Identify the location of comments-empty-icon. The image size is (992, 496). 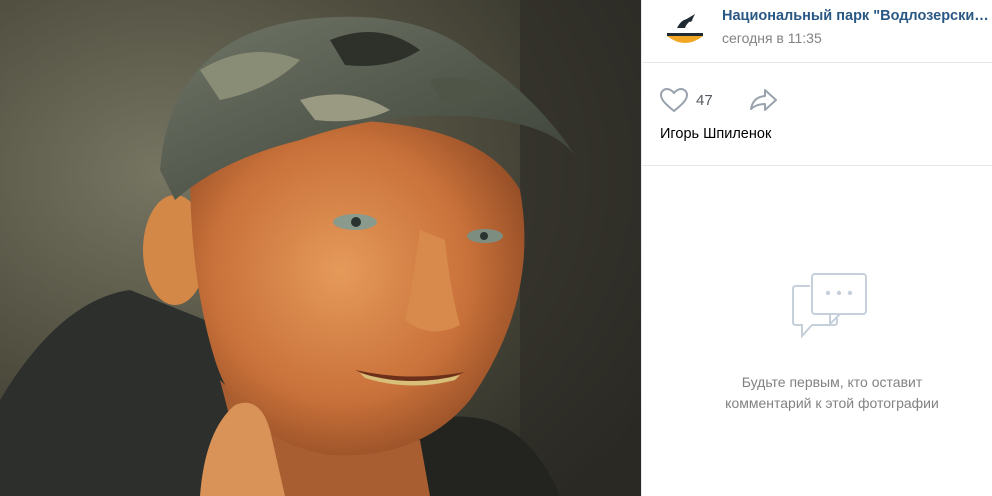
(829, 306).